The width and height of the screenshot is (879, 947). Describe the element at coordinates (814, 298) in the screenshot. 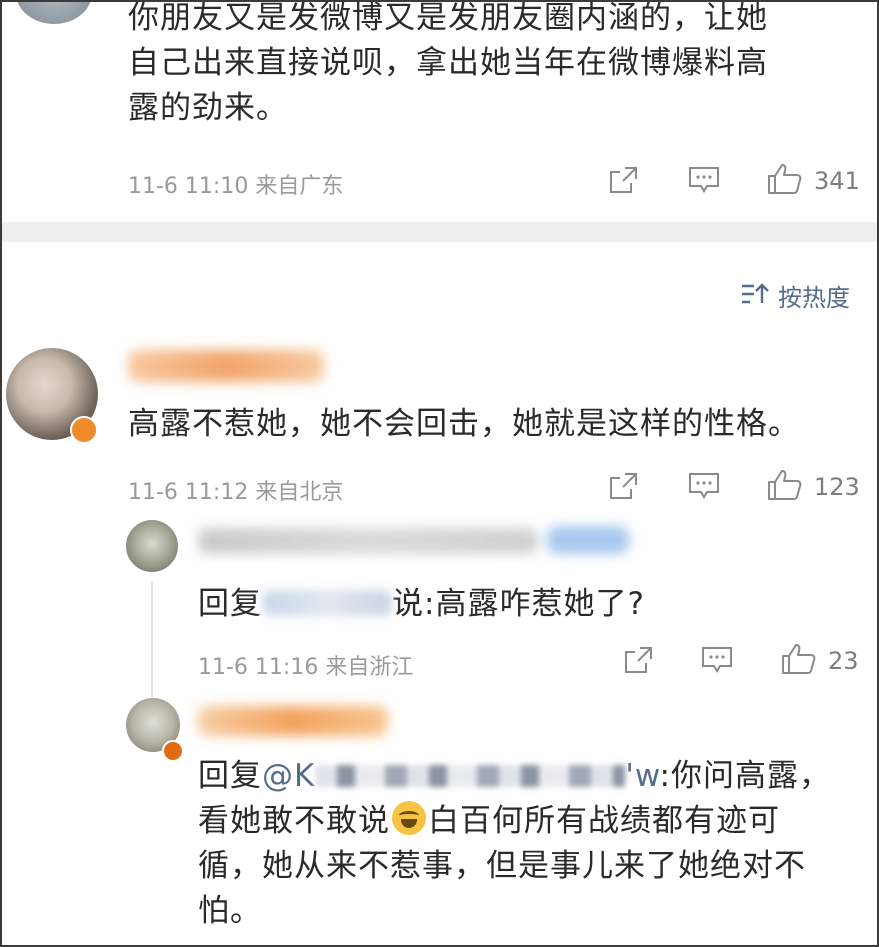

I see `sort-label: 按热度` at that location.